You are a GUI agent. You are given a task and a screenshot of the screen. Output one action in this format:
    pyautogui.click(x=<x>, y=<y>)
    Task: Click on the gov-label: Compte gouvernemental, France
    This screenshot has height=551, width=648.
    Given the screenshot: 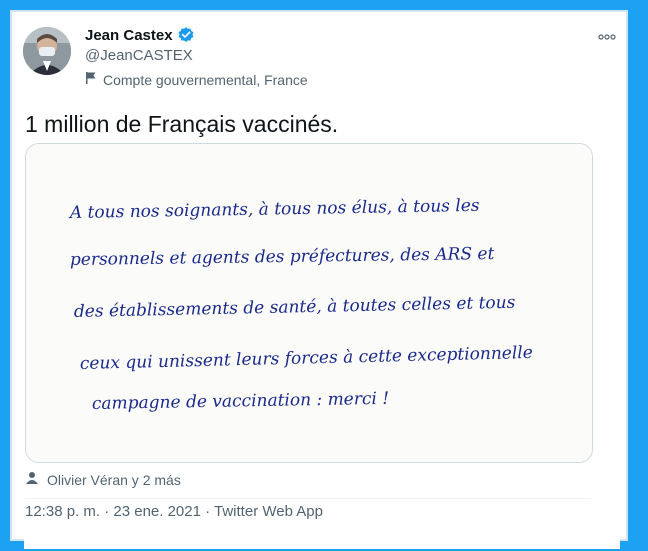 What is the action you would take?
    pyautogui.click(x=205, y=79)
    